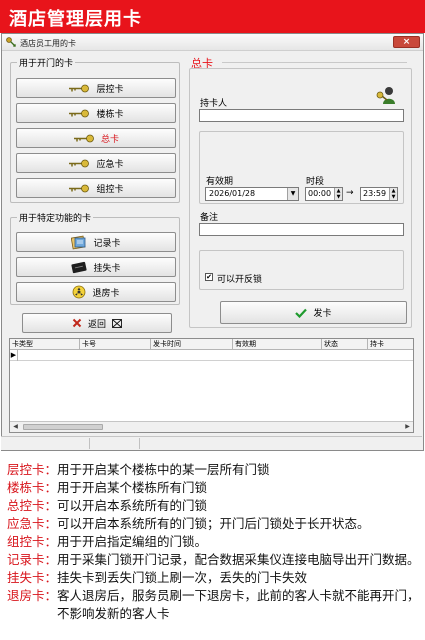 This screenshot has height=640, width=425. What do you see at coordinates (211, 385) in the screenshot?
I see `card-records-grid: 卡类型 卡号 发卡时间 有效期 状态 持卡 ▶ ◀ ▶` at bounding box center [211, 385].